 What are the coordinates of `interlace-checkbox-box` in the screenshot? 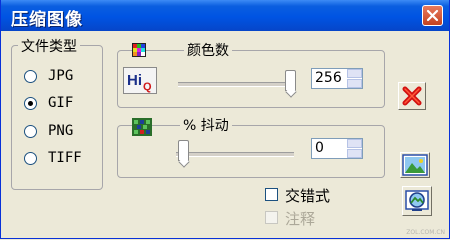 It's located at (271, 194).